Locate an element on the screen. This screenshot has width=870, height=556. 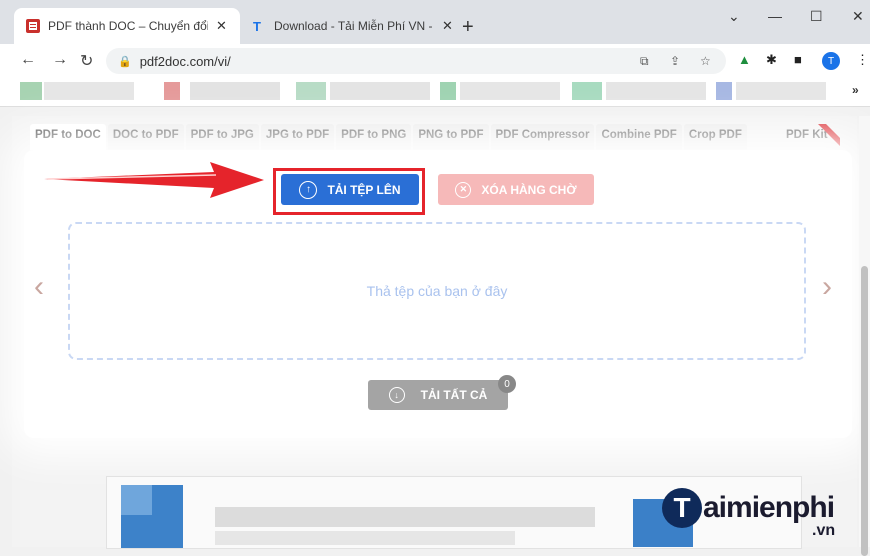
tool-tab-pdf-to-png: PDF to PNG is located at coordinates (374, 137).